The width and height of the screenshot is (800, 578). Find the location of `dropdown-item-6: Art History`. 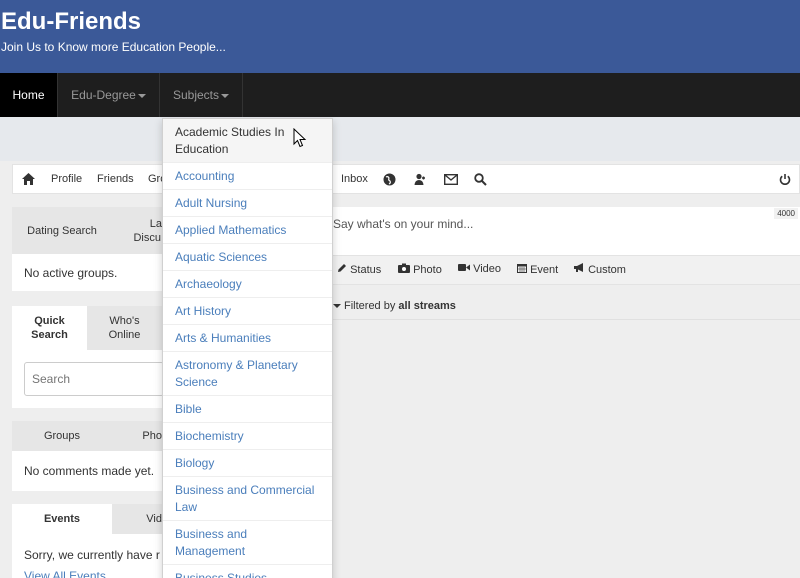

dropdown-item-6: Art History is located at coordinates (247, 311).